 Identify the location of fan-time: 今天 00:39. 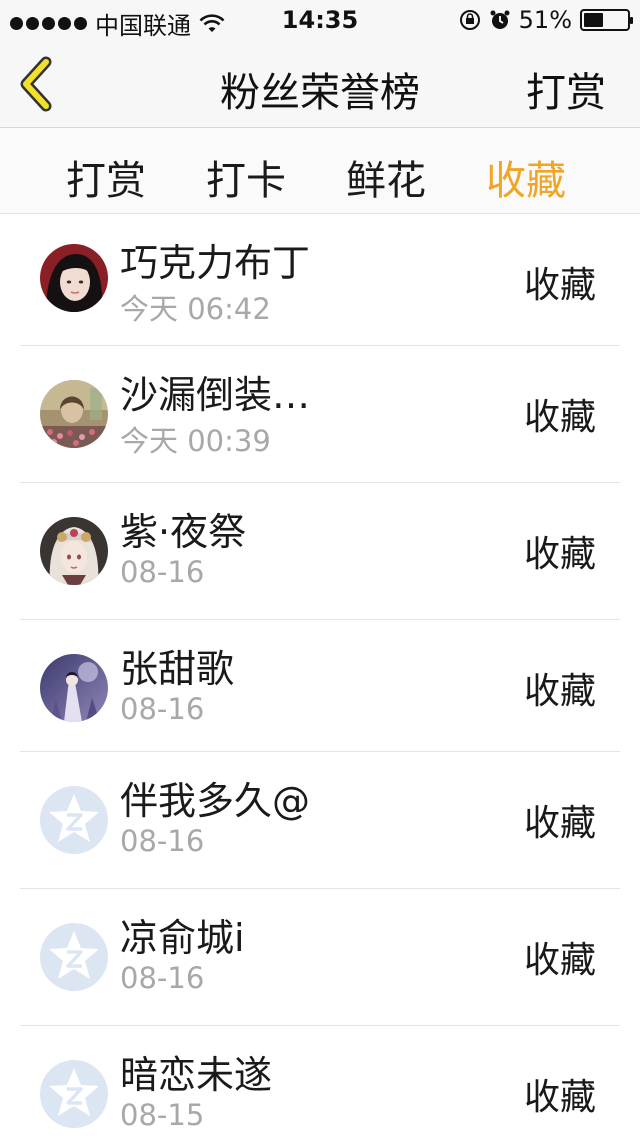
(195, 441).